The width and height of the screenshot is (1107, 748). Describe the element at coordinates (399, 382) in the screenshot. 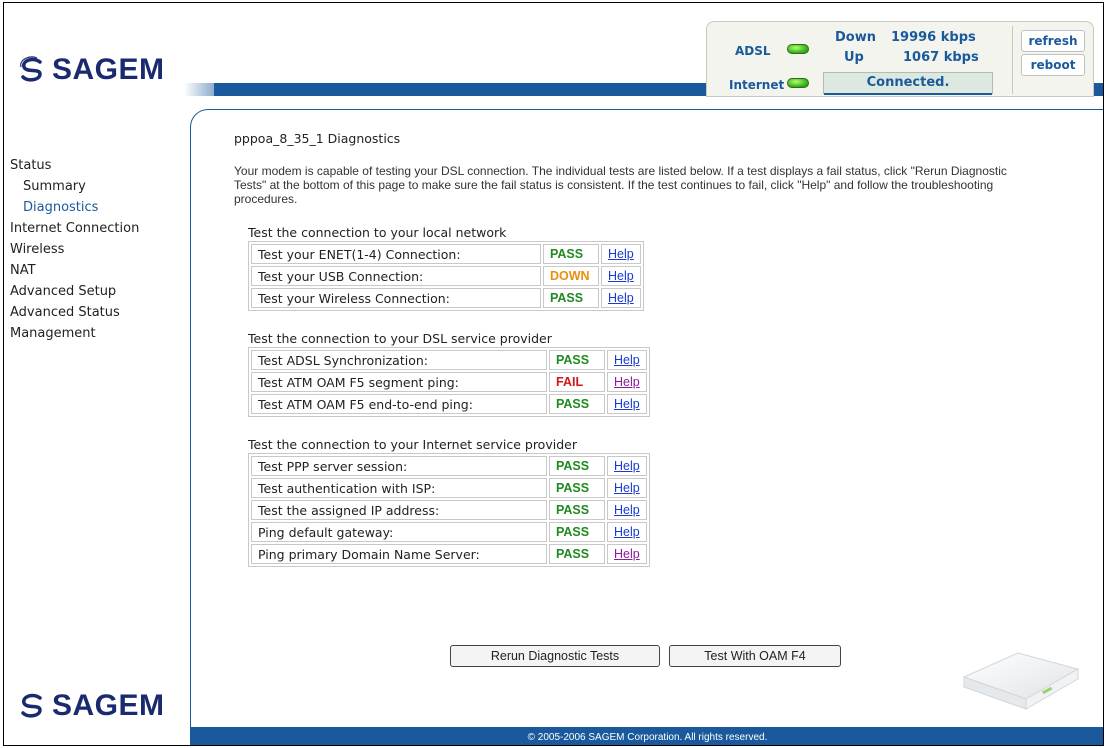

I see `test-name: Test ATM OAM F5 segment ping:` at that location.